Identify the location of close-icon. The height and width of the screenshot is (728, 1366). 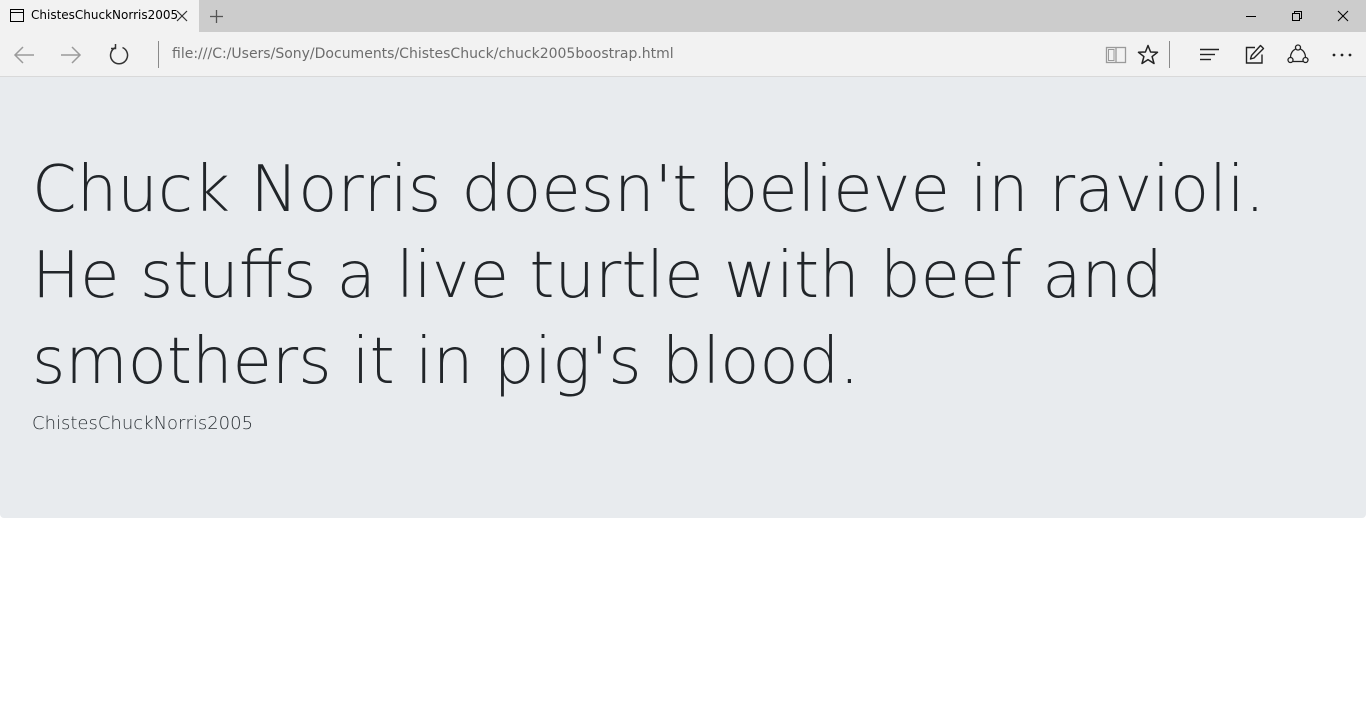
(1343, 16).